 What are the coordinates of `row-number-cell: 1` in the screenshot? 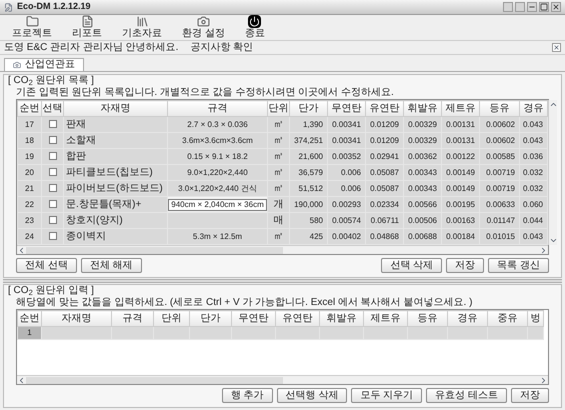 It's located at (30, 333).